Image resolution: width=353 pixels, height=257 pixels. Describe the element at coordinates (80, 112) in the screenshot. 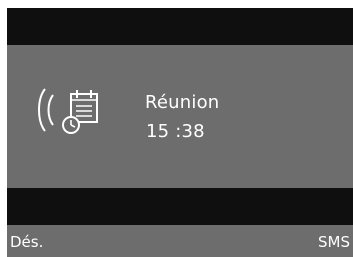

I see `calendar-clock-icon` at that location.